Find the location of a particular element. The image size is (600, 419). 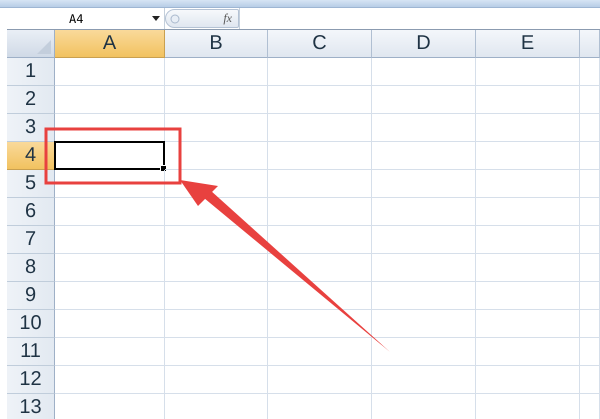

column-header: C is located at coordinates (320, 44).